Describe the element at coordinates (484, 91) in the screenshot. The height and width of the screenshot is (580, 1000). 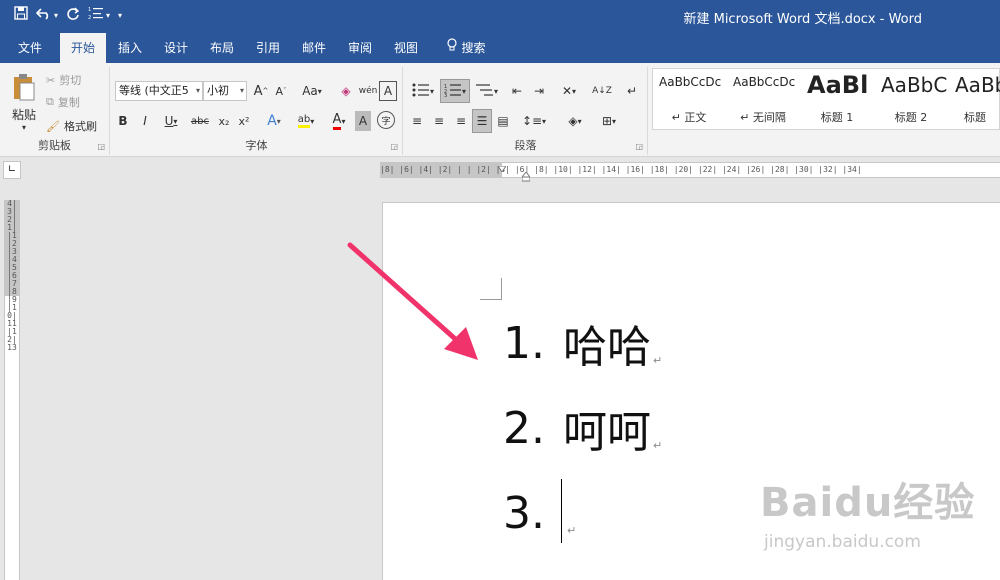
I see `multilevel-list-icon` at that location.